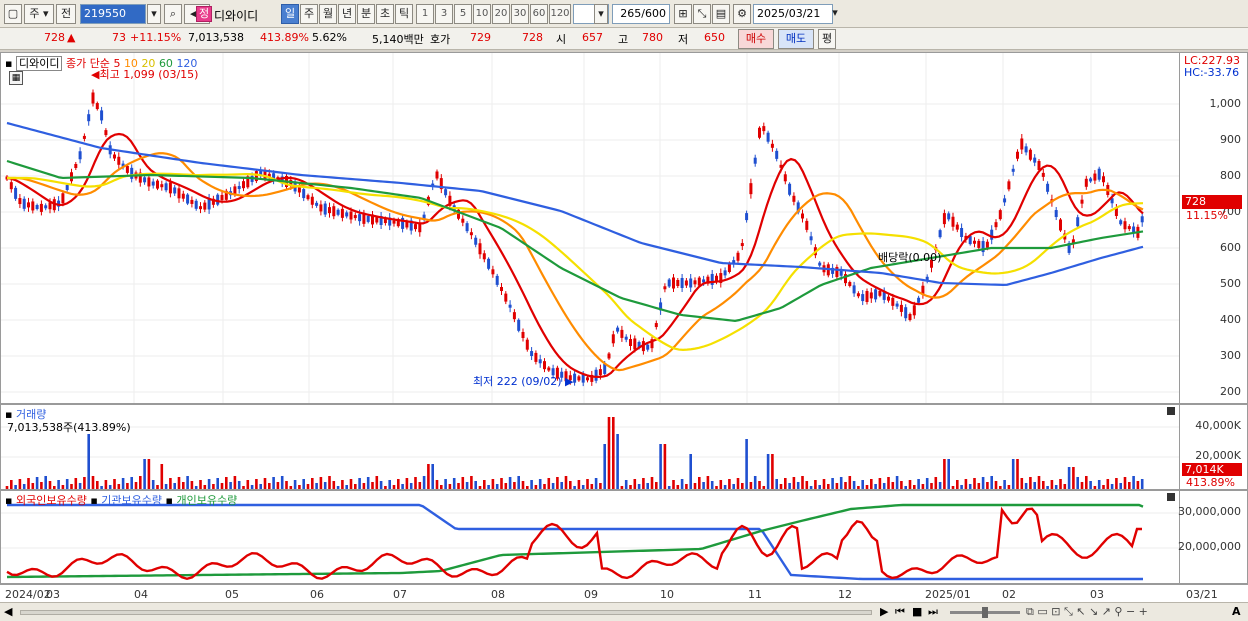 This screenshot has height=621, width=1248. What do you see at coordinates (404, 14) in the screenshot?
I see `period-tick: 틱` at bounding box center [404, 14].